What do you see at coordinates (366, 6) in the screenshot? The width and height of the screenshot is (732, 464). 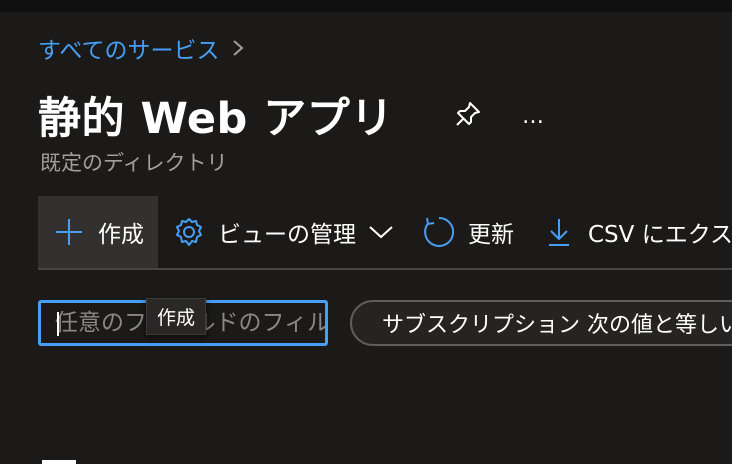 I see `portal-top-bar` at bounding box center [366, 6].